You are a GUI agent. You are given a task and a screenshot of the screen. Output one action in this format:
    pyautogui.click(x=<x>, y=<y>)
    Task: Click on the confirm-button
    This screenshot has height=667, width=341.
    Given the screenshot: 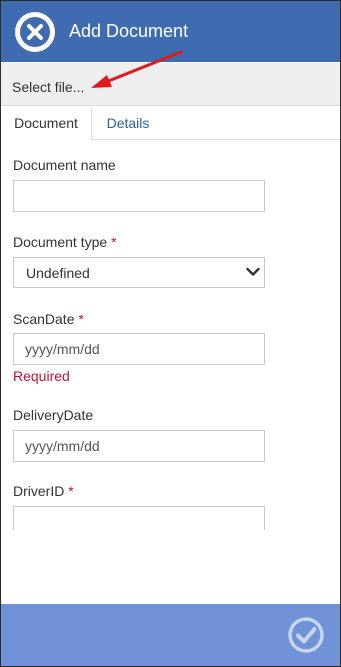 What is the action you would take?
    pyautogui.click(x=306, y=635)
    